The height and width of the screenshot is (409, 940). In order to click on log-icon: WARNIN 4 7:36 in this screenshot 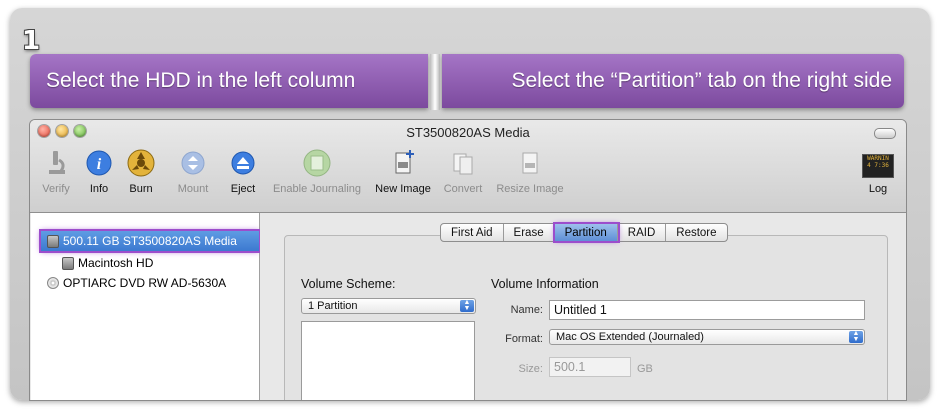, I will do `click(878, 166)`.